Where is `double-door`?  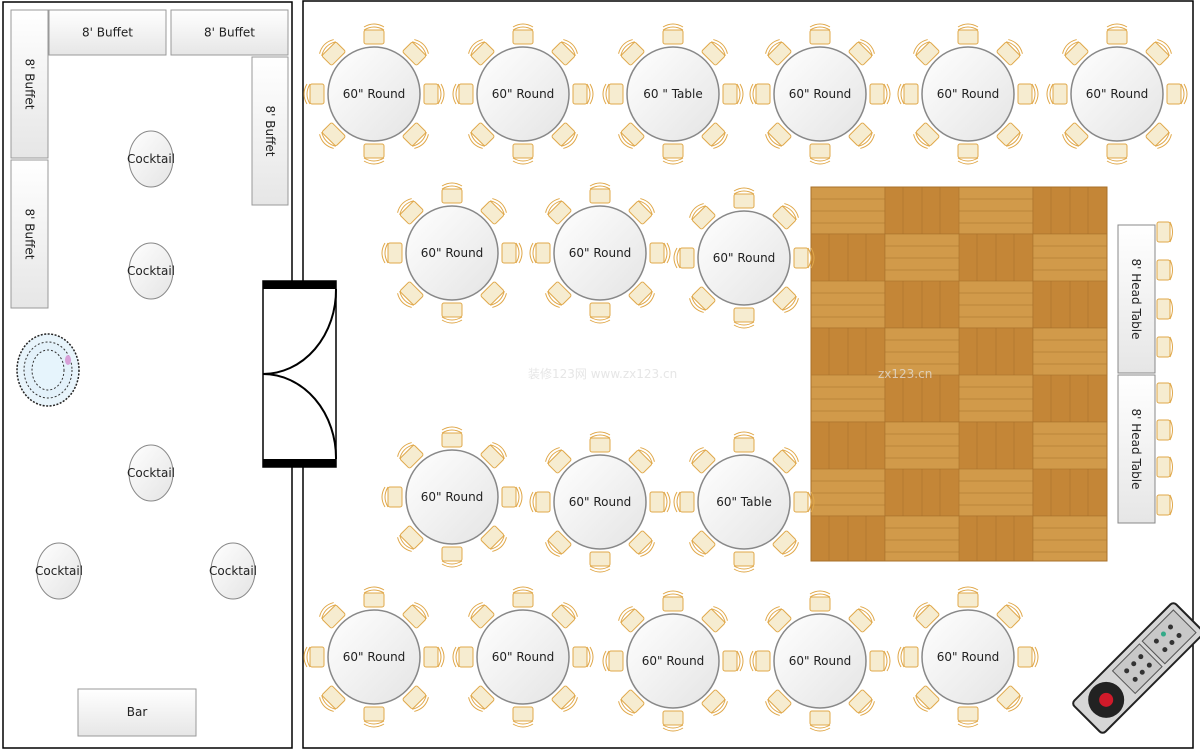 double-door is located at coordinates (300, 374).